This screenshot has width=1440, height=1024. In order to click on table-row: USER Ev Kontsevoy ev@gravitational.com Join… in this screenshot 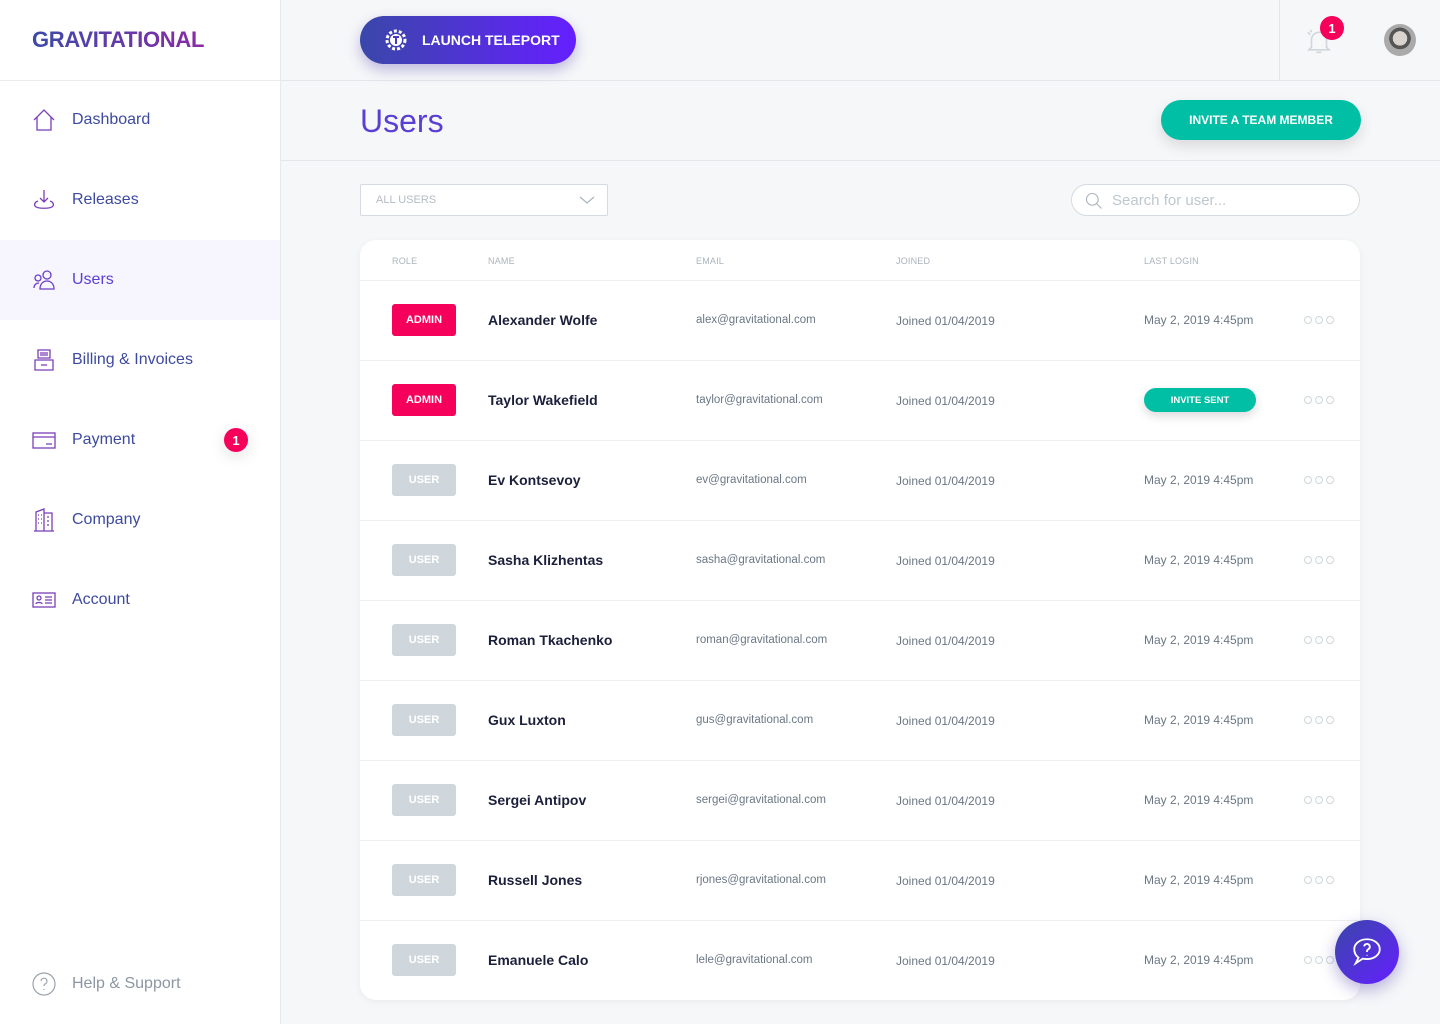, I will do `click(860, 480)`.